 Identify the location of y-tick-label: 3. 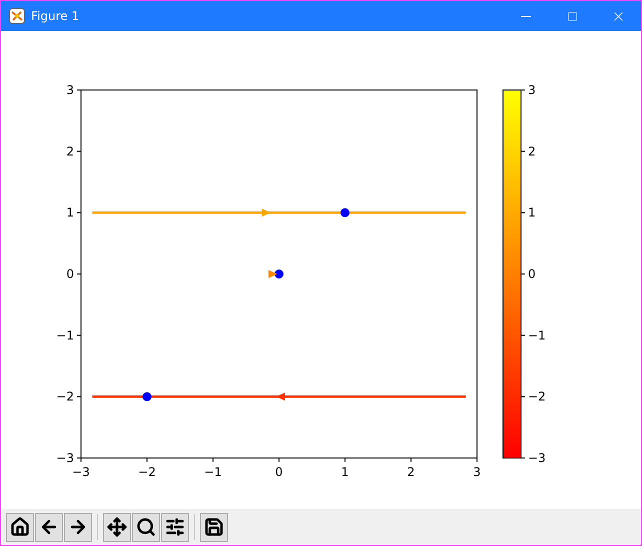
(70, 90).